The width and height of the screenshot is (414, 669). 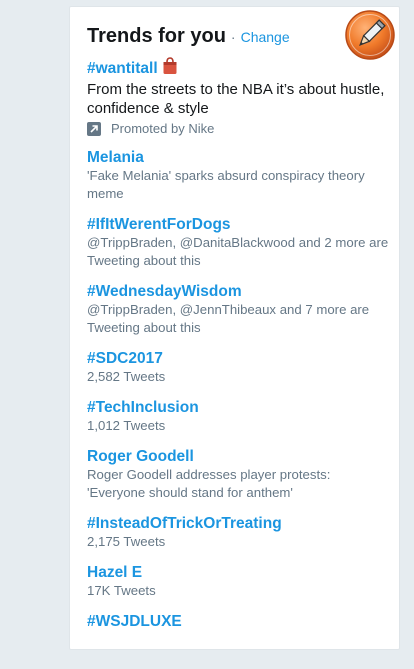 I want to click on trend-tweet-count: 2,175 Tweets, so click(x=126, y=541).